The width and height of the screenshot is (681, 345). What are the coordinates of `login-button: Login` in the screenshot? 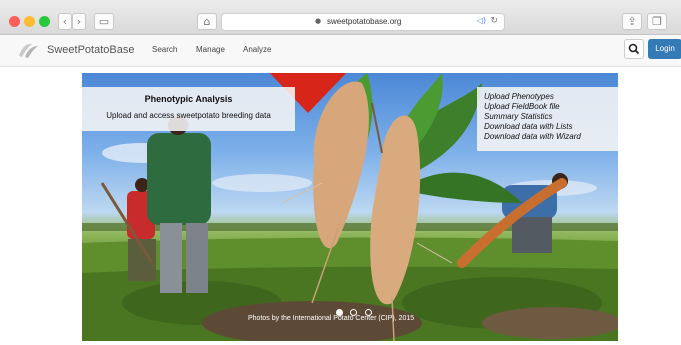 It's located at (664, 49).